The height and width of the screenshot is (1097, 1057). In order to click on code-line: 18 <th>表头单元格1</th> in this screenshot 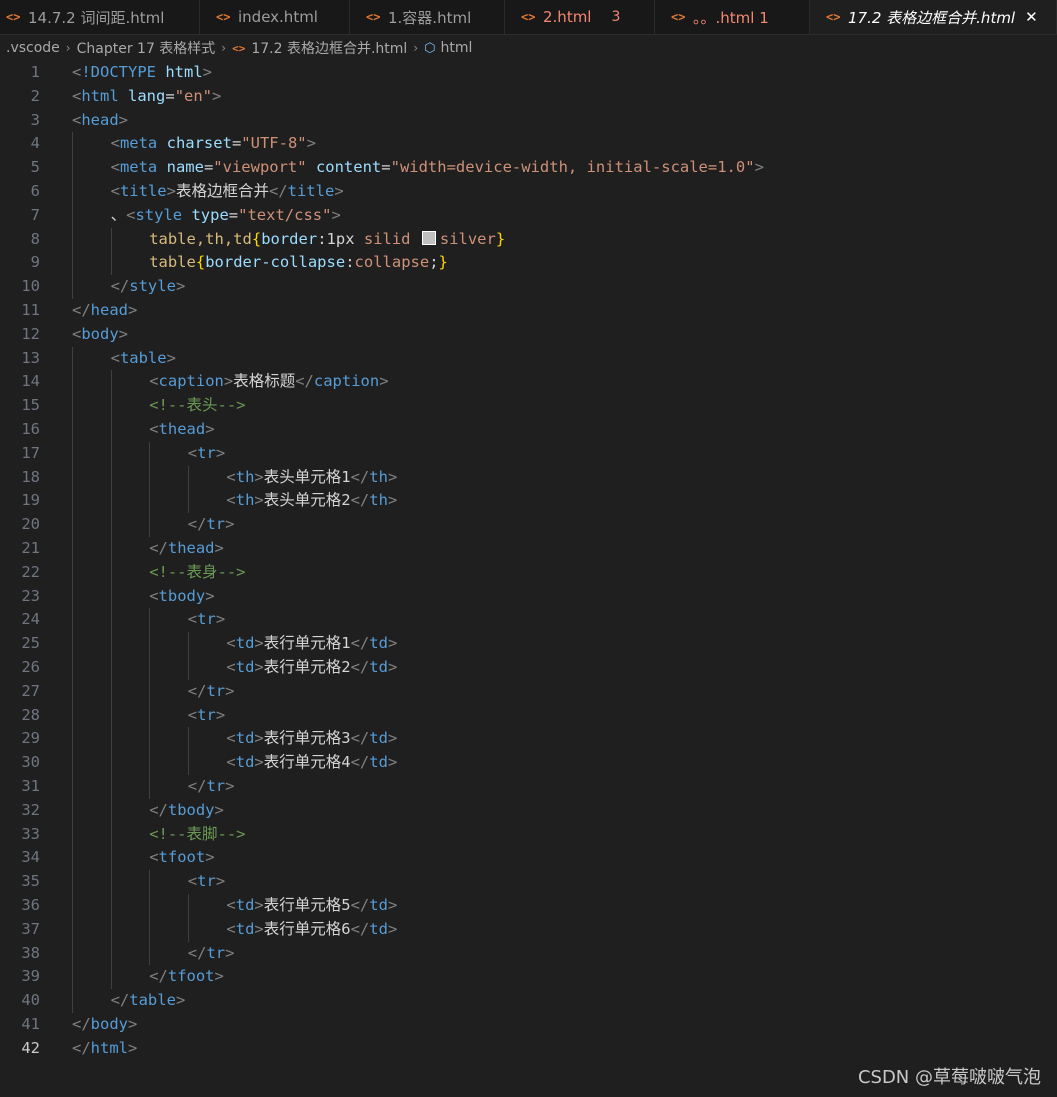, I will do `click(528, 477)`.